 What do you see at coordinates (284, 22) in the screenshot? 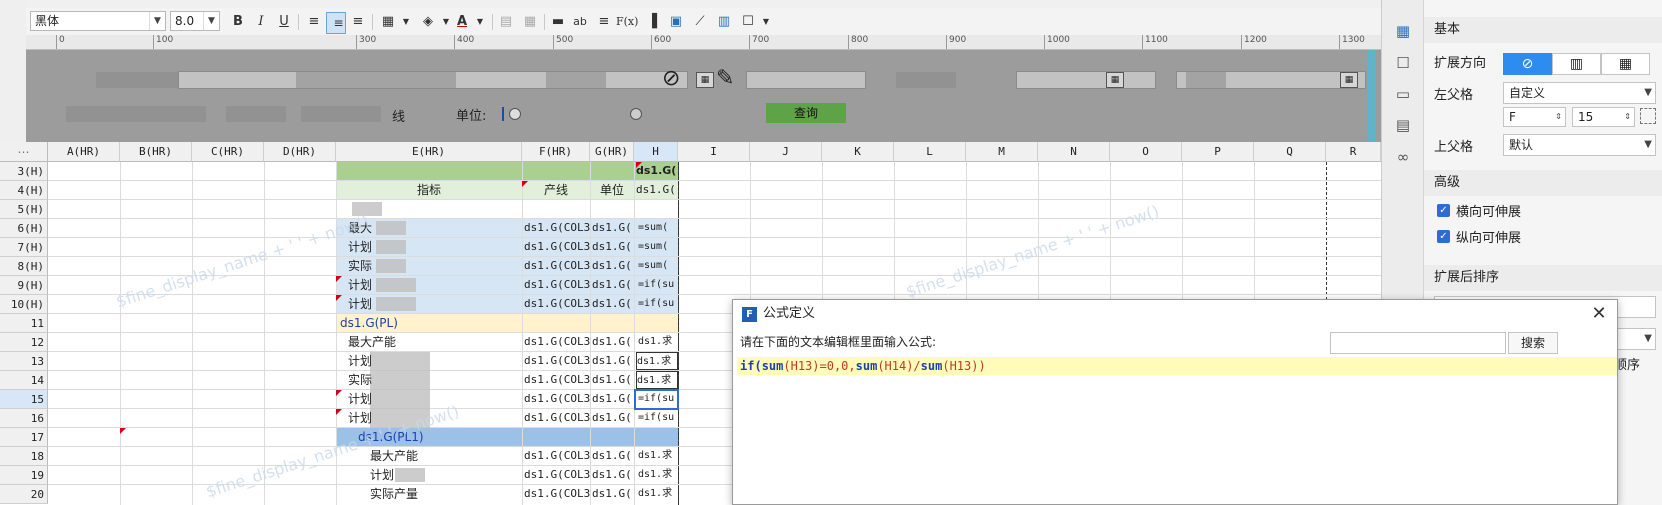
I see `underline-button: U` at bounding box center [284, 22].